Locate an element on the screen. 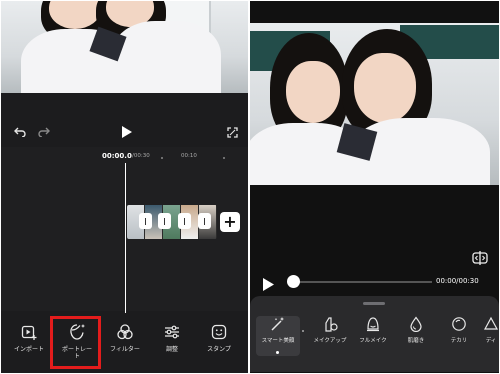 The height and width of the screenshot is (374, 500). tool-makeup: メイクアップ is located at coordinates (330, 336).